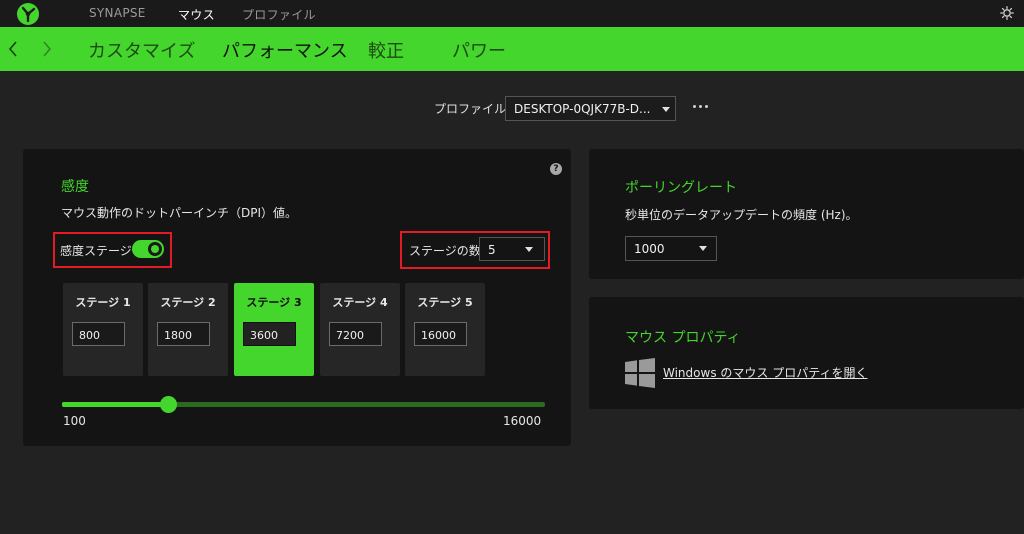  What do you see at coordinates (445, 302) in the screenshot?
I see `stage-label: ステージ 5` at bounding box center [445, 302].